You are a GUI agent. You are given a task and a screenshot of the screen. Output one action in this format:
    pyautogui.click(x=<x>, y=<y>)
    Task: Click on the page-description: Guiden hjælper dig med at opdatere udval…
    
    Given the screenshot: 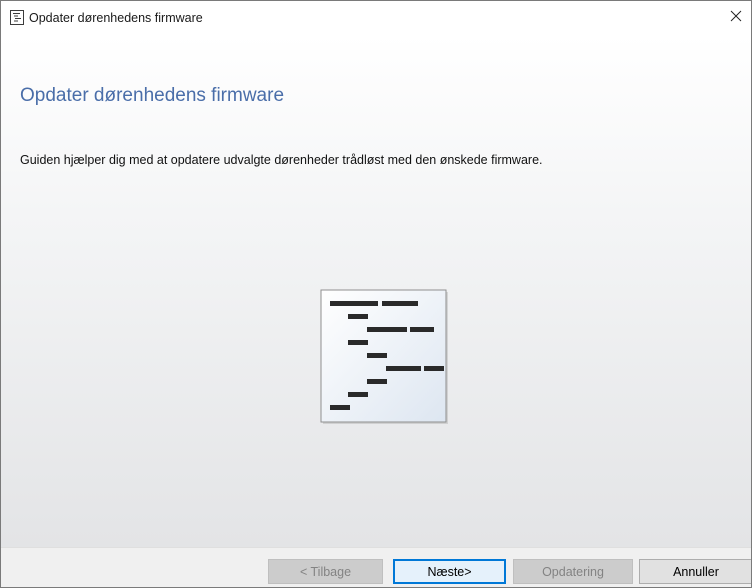 What is the action you would take?
    pyautogui.click(x=281, y=160)
    